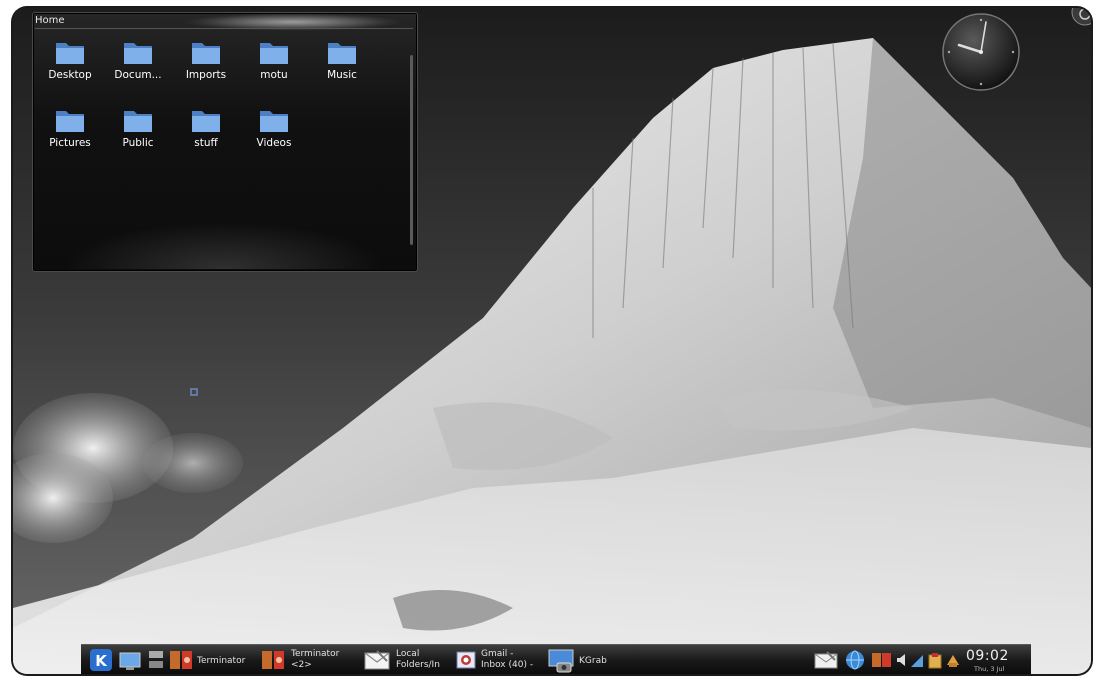 This screenshot has width=1100, height=676. I want to click on folder-item-videos: Videos, so click(274, 137).